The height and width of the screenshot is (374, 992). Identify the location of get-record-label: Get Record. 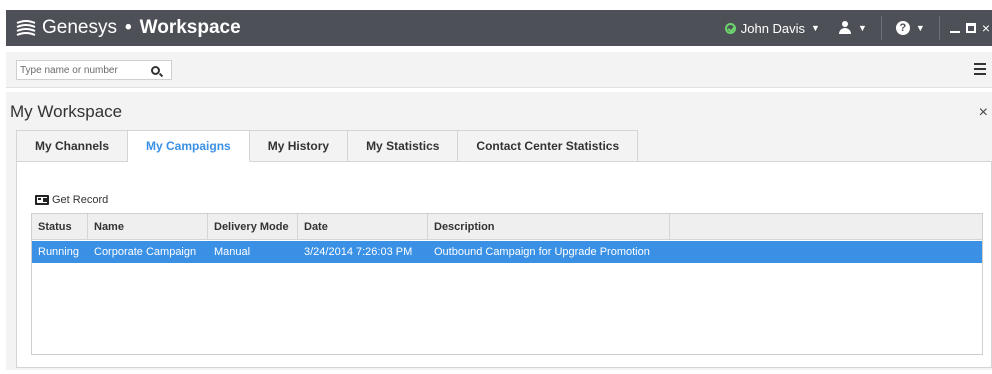
(80, 200).